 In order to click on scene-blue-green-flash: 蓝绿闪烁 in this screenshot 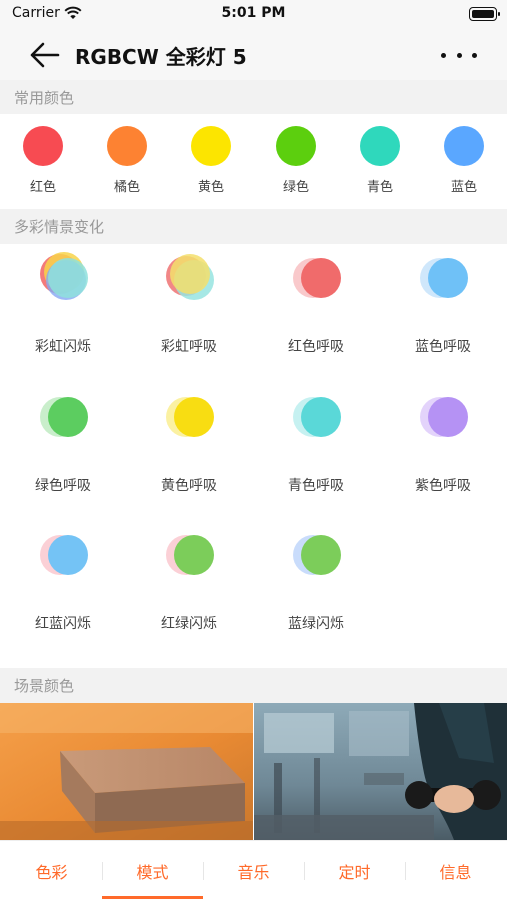, I will do `click(316, 590)`.